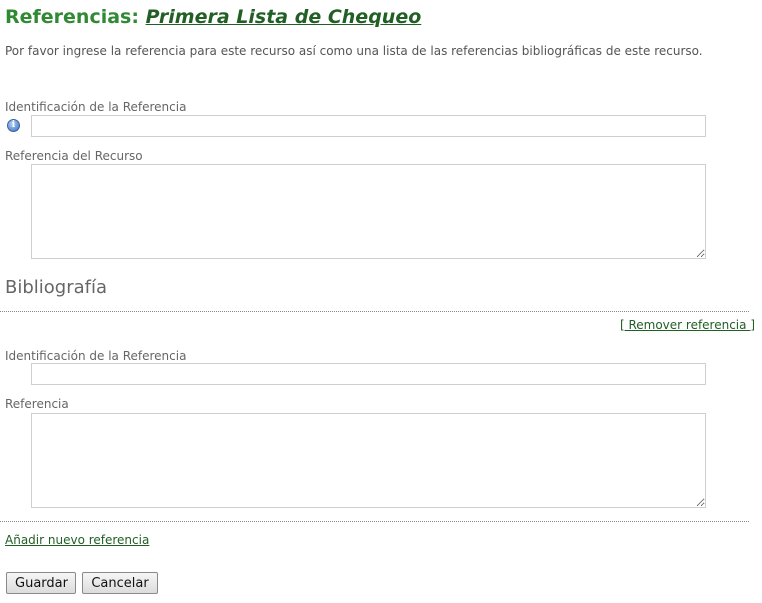 This screenshot has width=762, height=603. What do you see at coordinates (37, 404) in the screenshot?
I see `bib-ref-label: Referencia` at bounding box center [37, 404].